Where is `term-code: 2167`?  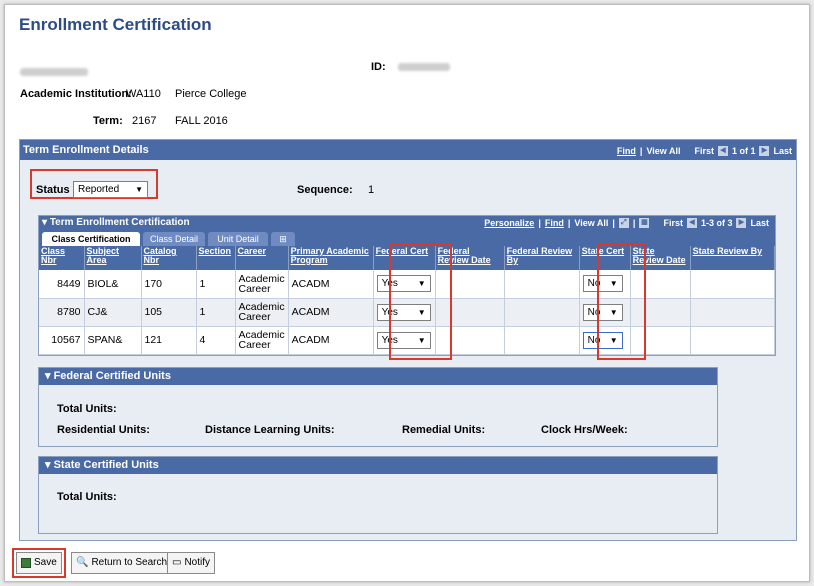 term-code: 2167 is located at coordinates (144, 121).